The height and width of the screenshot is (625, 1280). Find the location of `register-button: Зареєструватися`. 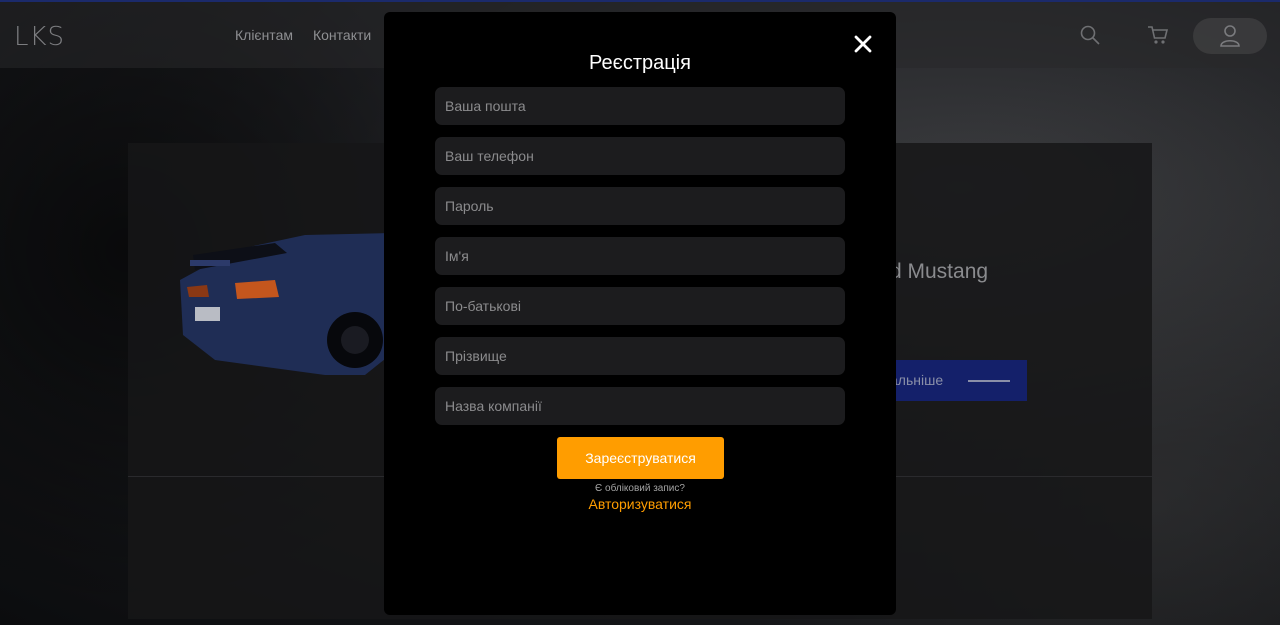

register-button: Зареєструватися is located at coordinates (640, 458).